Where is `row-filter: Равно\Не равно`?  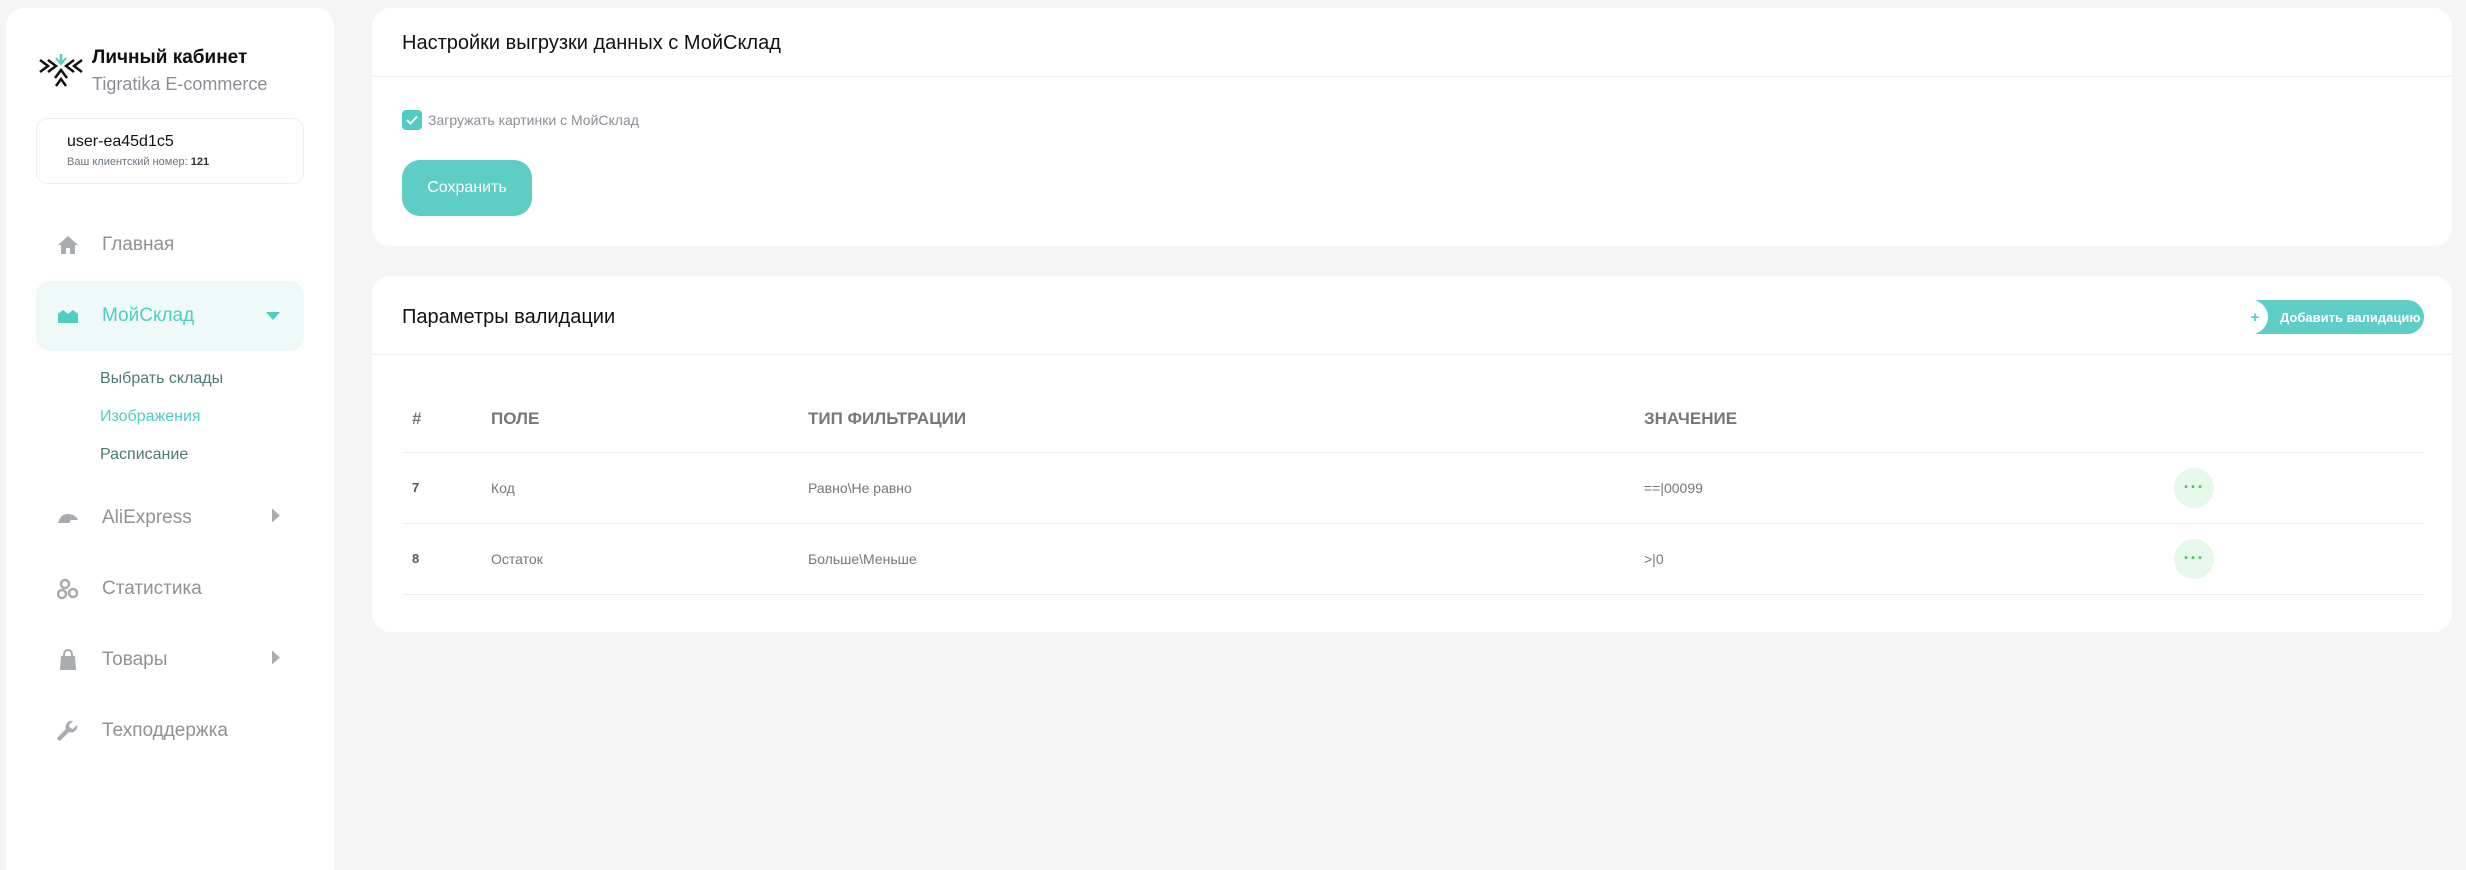
row-filter: Равно\Не равно is located at coordinates (1216, 487).